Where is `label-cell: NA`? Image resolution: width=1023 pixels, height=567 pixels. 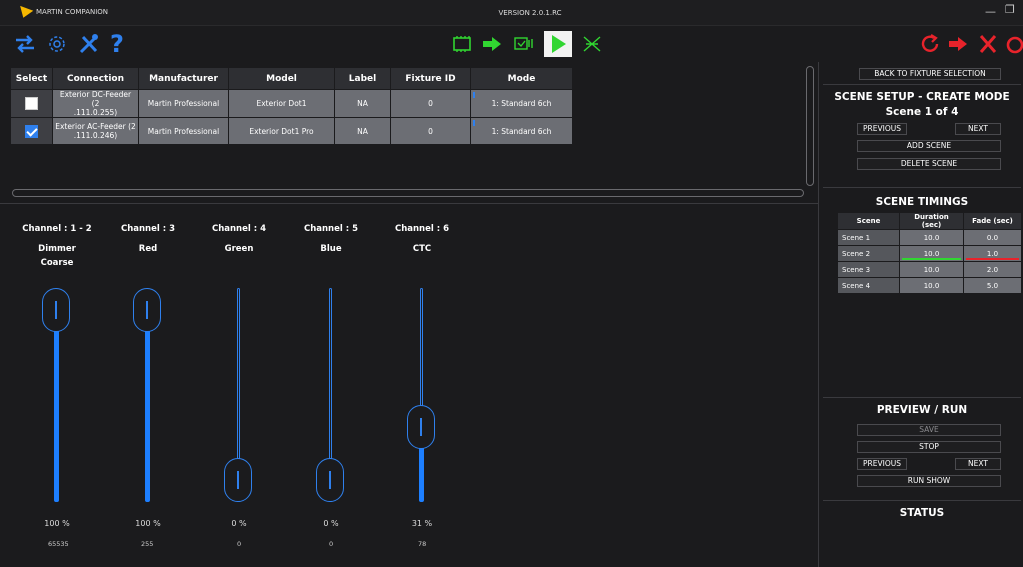 label-cell: NA is located at coordinates (362, 131).